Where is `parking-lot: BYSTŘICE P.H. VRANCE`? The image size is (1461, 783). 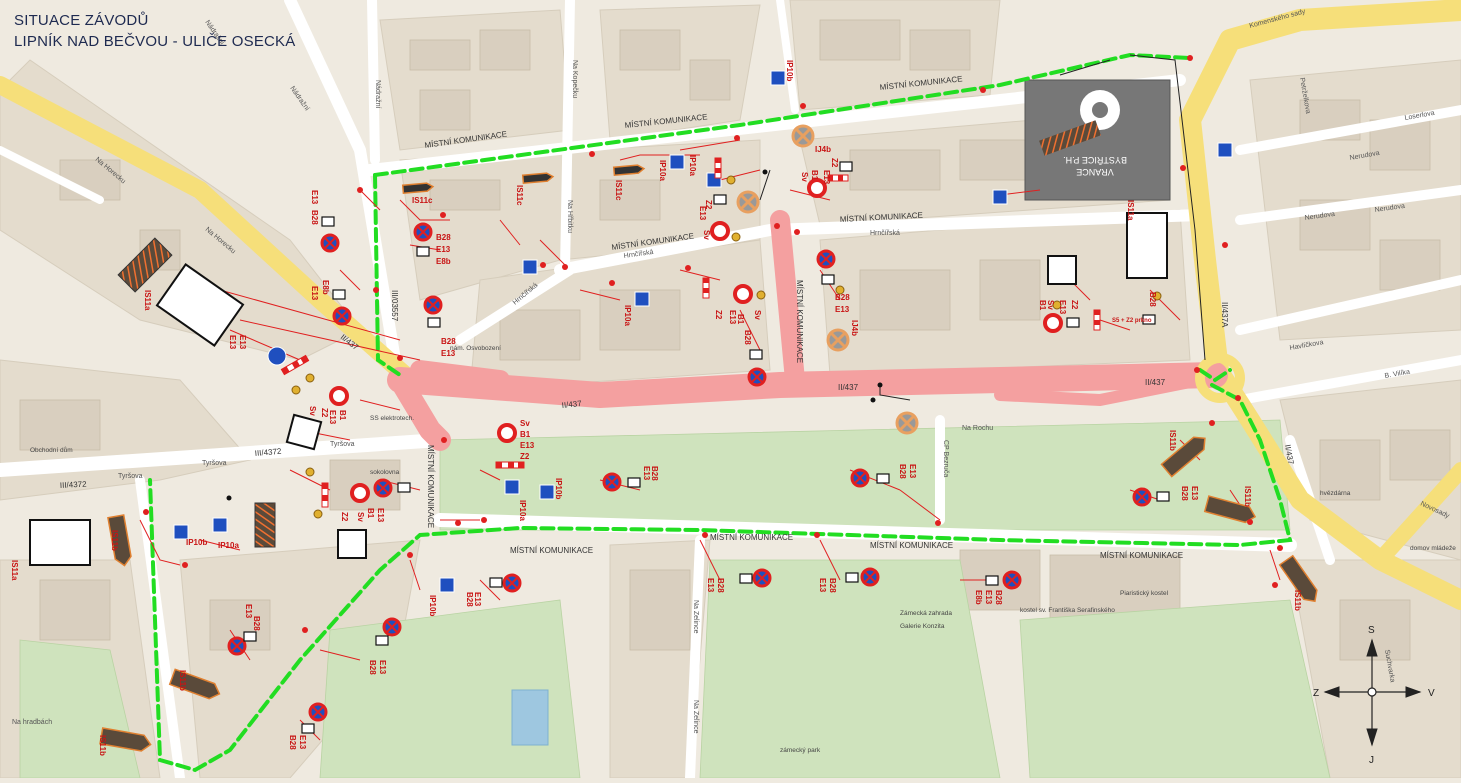 parking-lot: BYSTŘICE P.H. VRANCE is located at coordinates (1097, 140).